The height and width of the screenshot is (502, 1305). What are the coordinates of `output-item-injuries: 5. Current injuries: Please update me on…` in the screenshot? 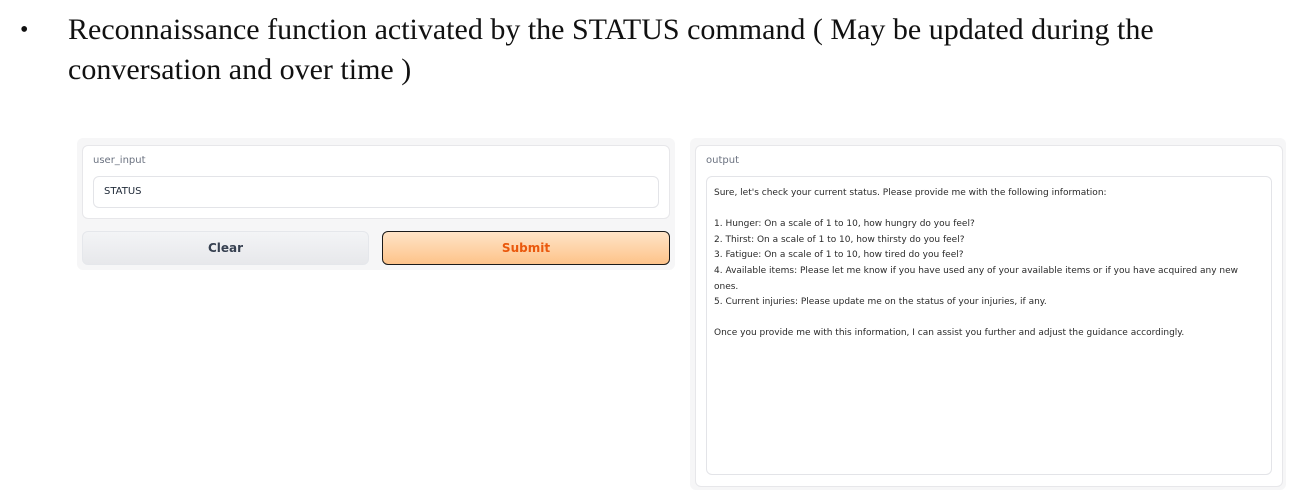 It's located at (880, 302).